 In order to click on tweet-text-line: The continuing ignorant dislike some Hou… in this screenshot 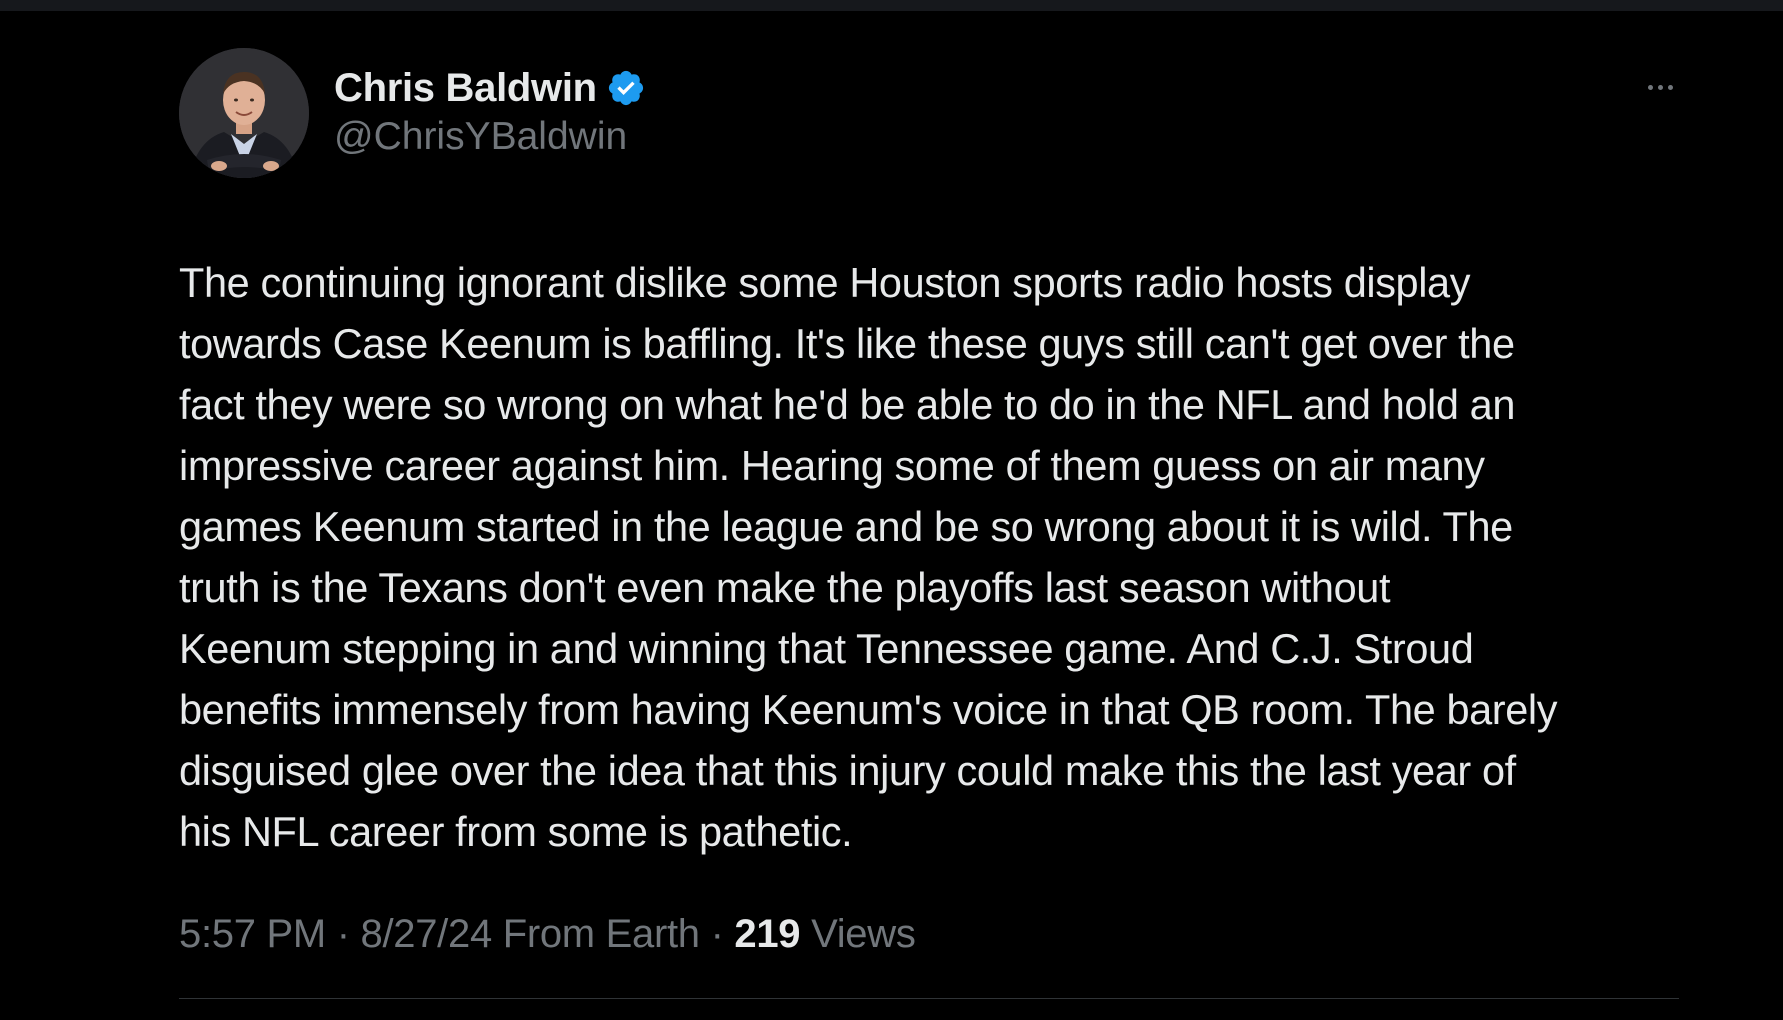, I will do `click(825, 282)`.